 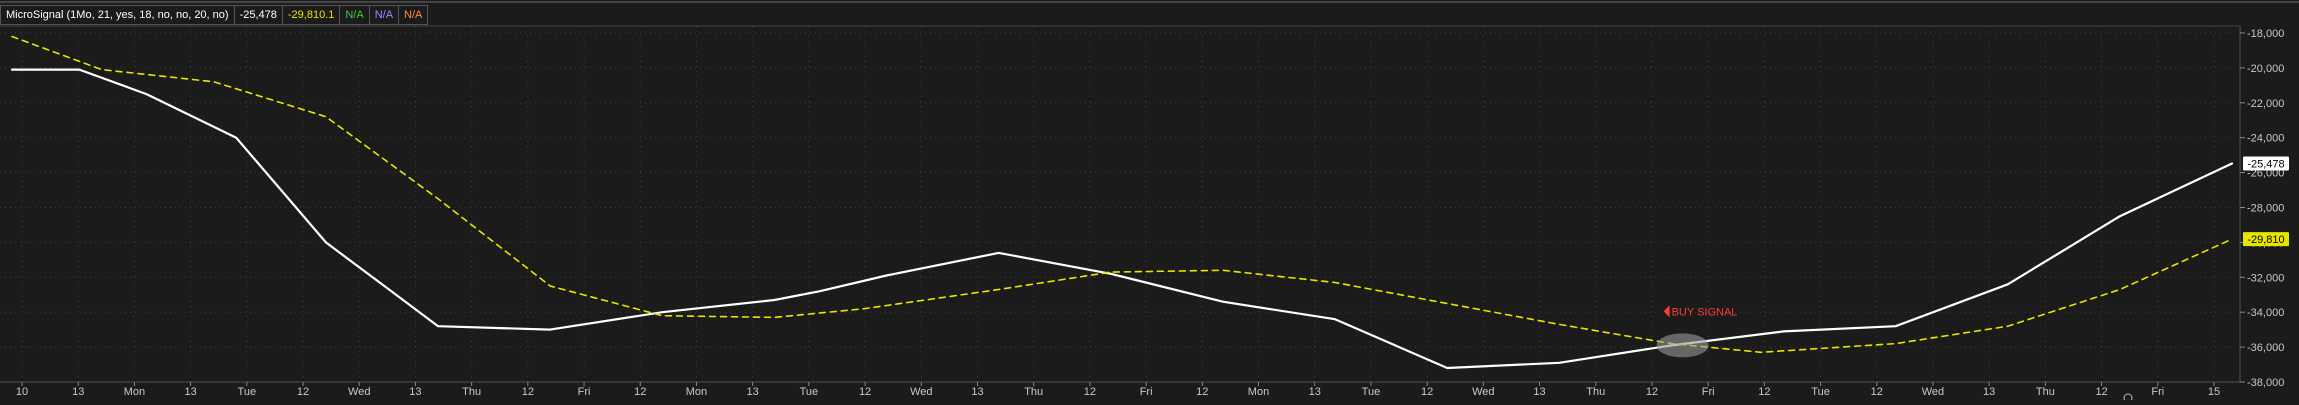 I want to click on y-tick-label: -28,000, so click(x=2265, y=208).